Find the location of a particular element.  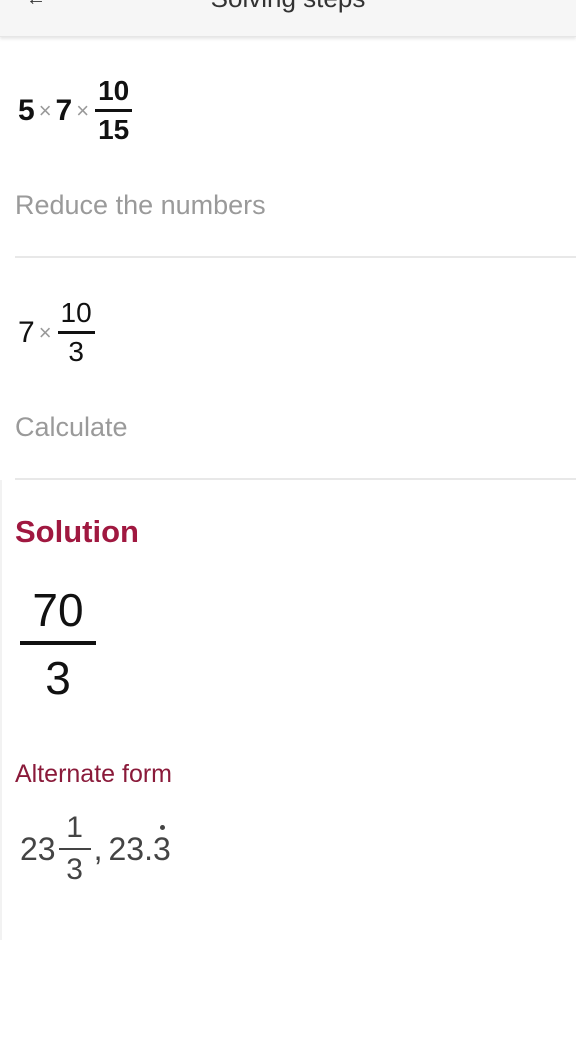

numerator: 70 is located at coordinates (58, 610).